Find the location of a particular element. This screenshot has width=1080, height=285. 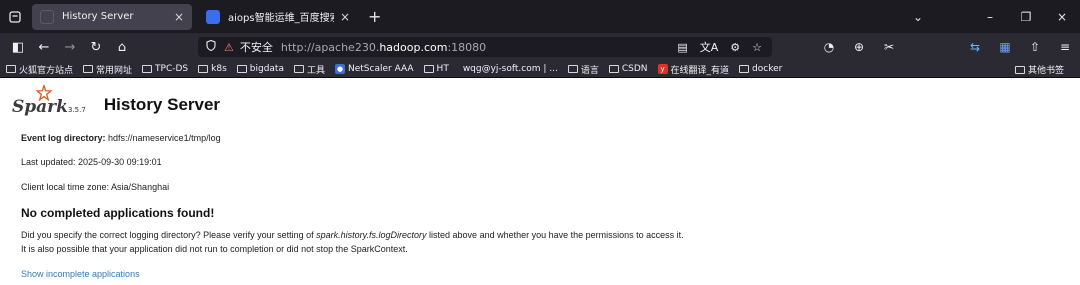

bookmark-label: NetScaler AAA is located at coordinates (381, 69).